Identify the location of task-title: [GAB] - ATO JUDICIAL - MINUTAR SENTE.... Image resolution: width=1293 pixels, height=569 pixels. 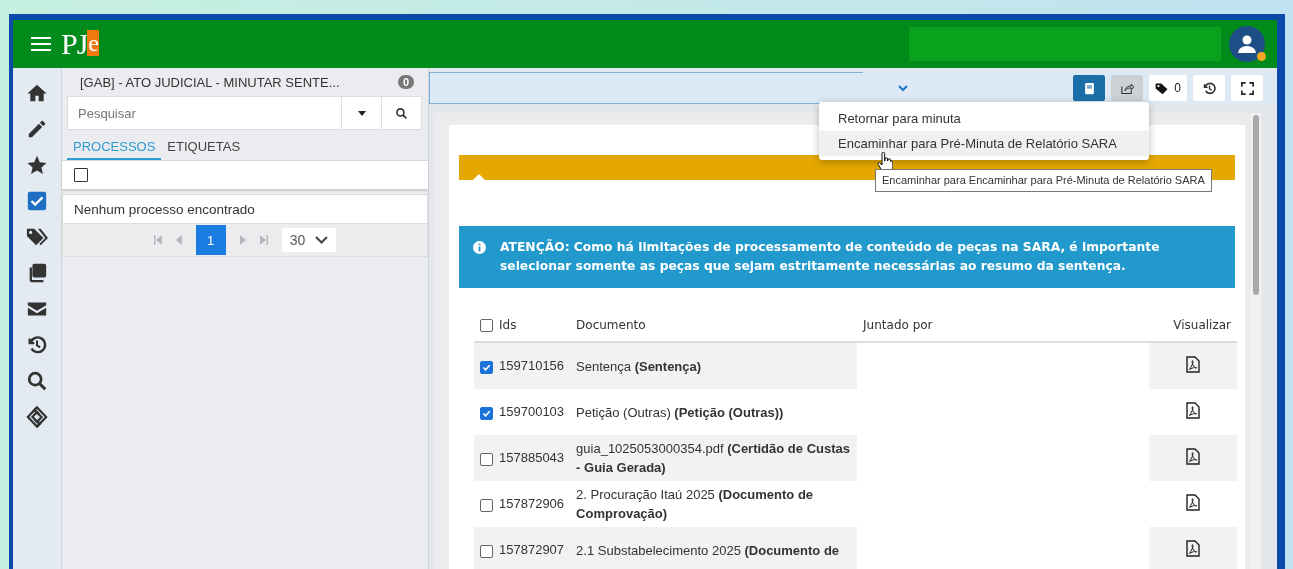
(210, 82).